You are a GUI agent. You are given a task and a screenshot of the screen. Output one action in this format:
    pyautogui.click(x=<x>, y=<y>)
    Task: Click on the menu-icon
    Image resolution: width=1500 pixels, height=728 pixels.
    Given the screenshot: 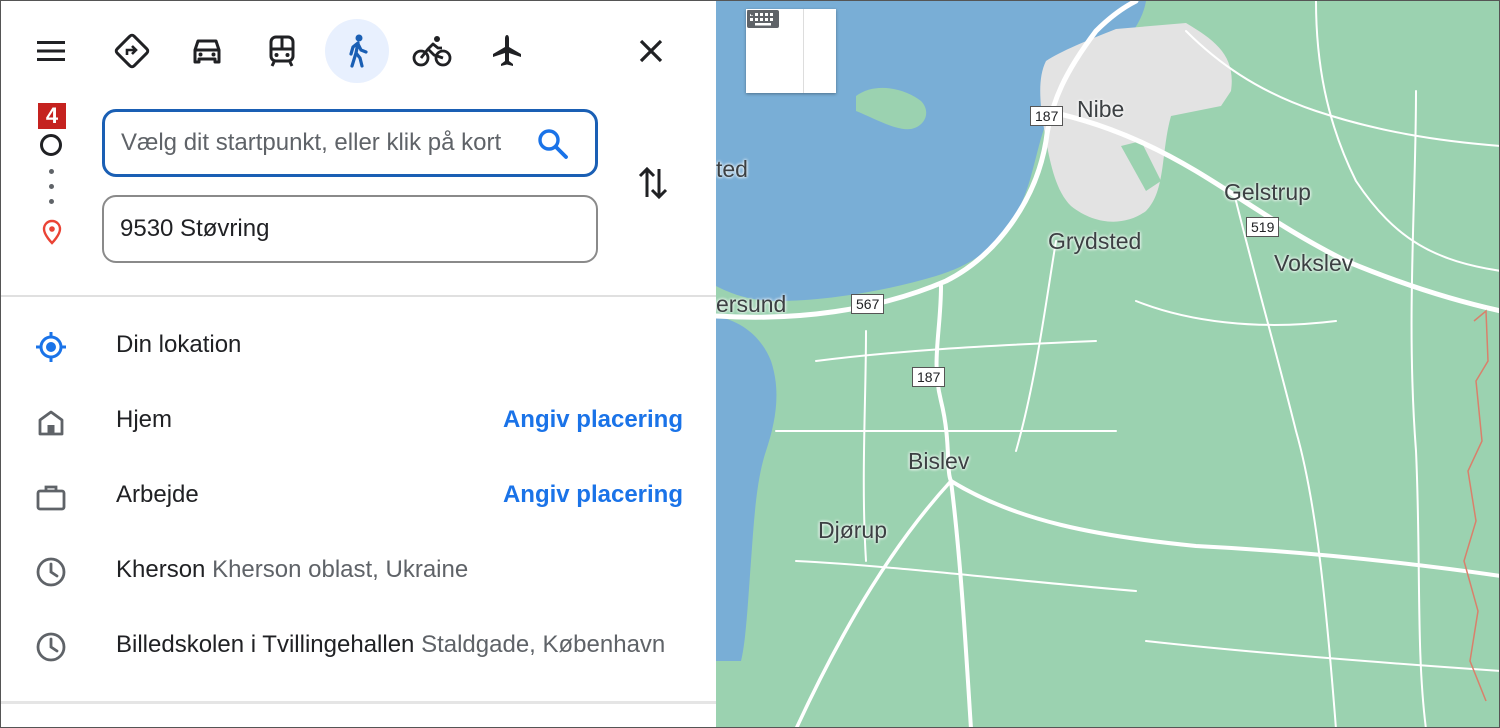 What is the action you would take?
    pyautogui.click(x=51, y=51)
    